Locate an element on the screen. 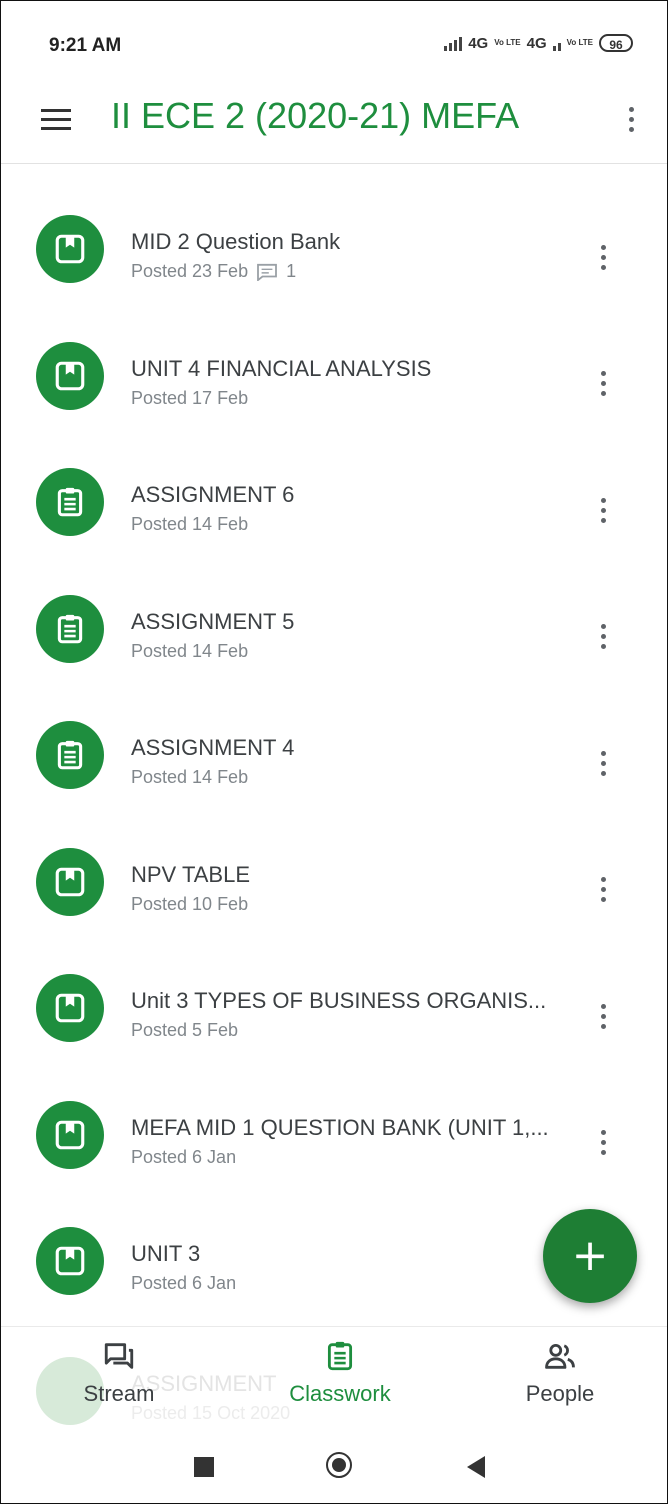  battery-icon: 96 is located at coordinates (616, 43).